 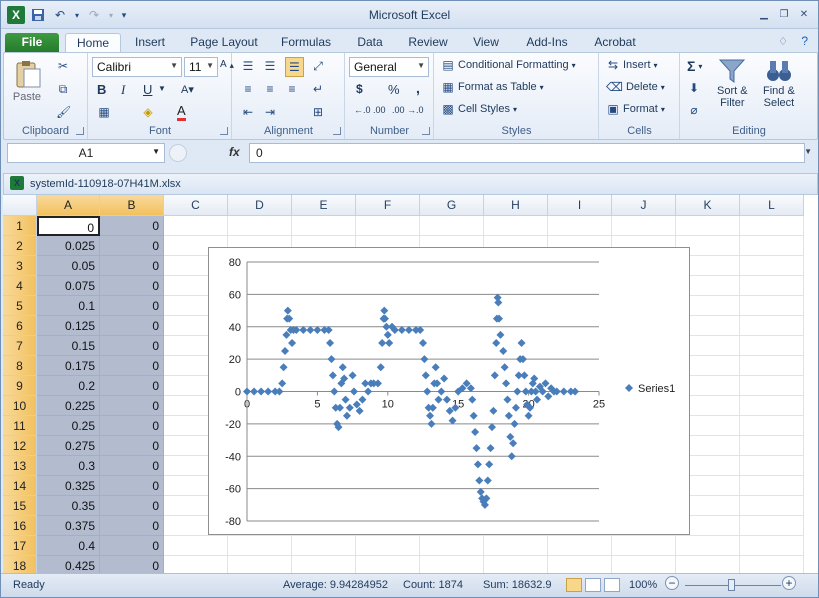 I want to click on format-cells-button: ▣ Format ▾, so click(x=635, y=109).